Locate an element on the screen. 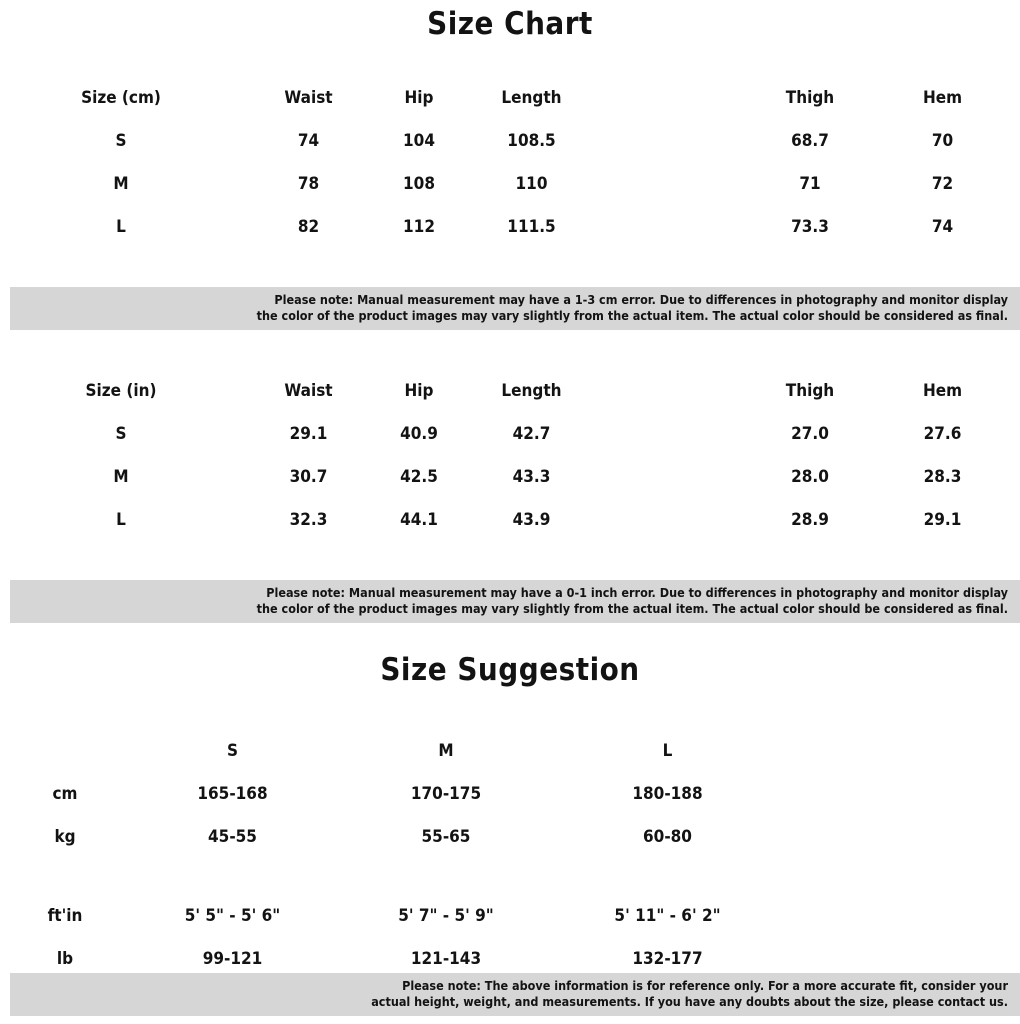 Image resolution: width=1020 pixels, height=1024 pixels. table-header-row: Size (cm) Waist Hip Length Thigh Hem is located at coordinates (510, 97).